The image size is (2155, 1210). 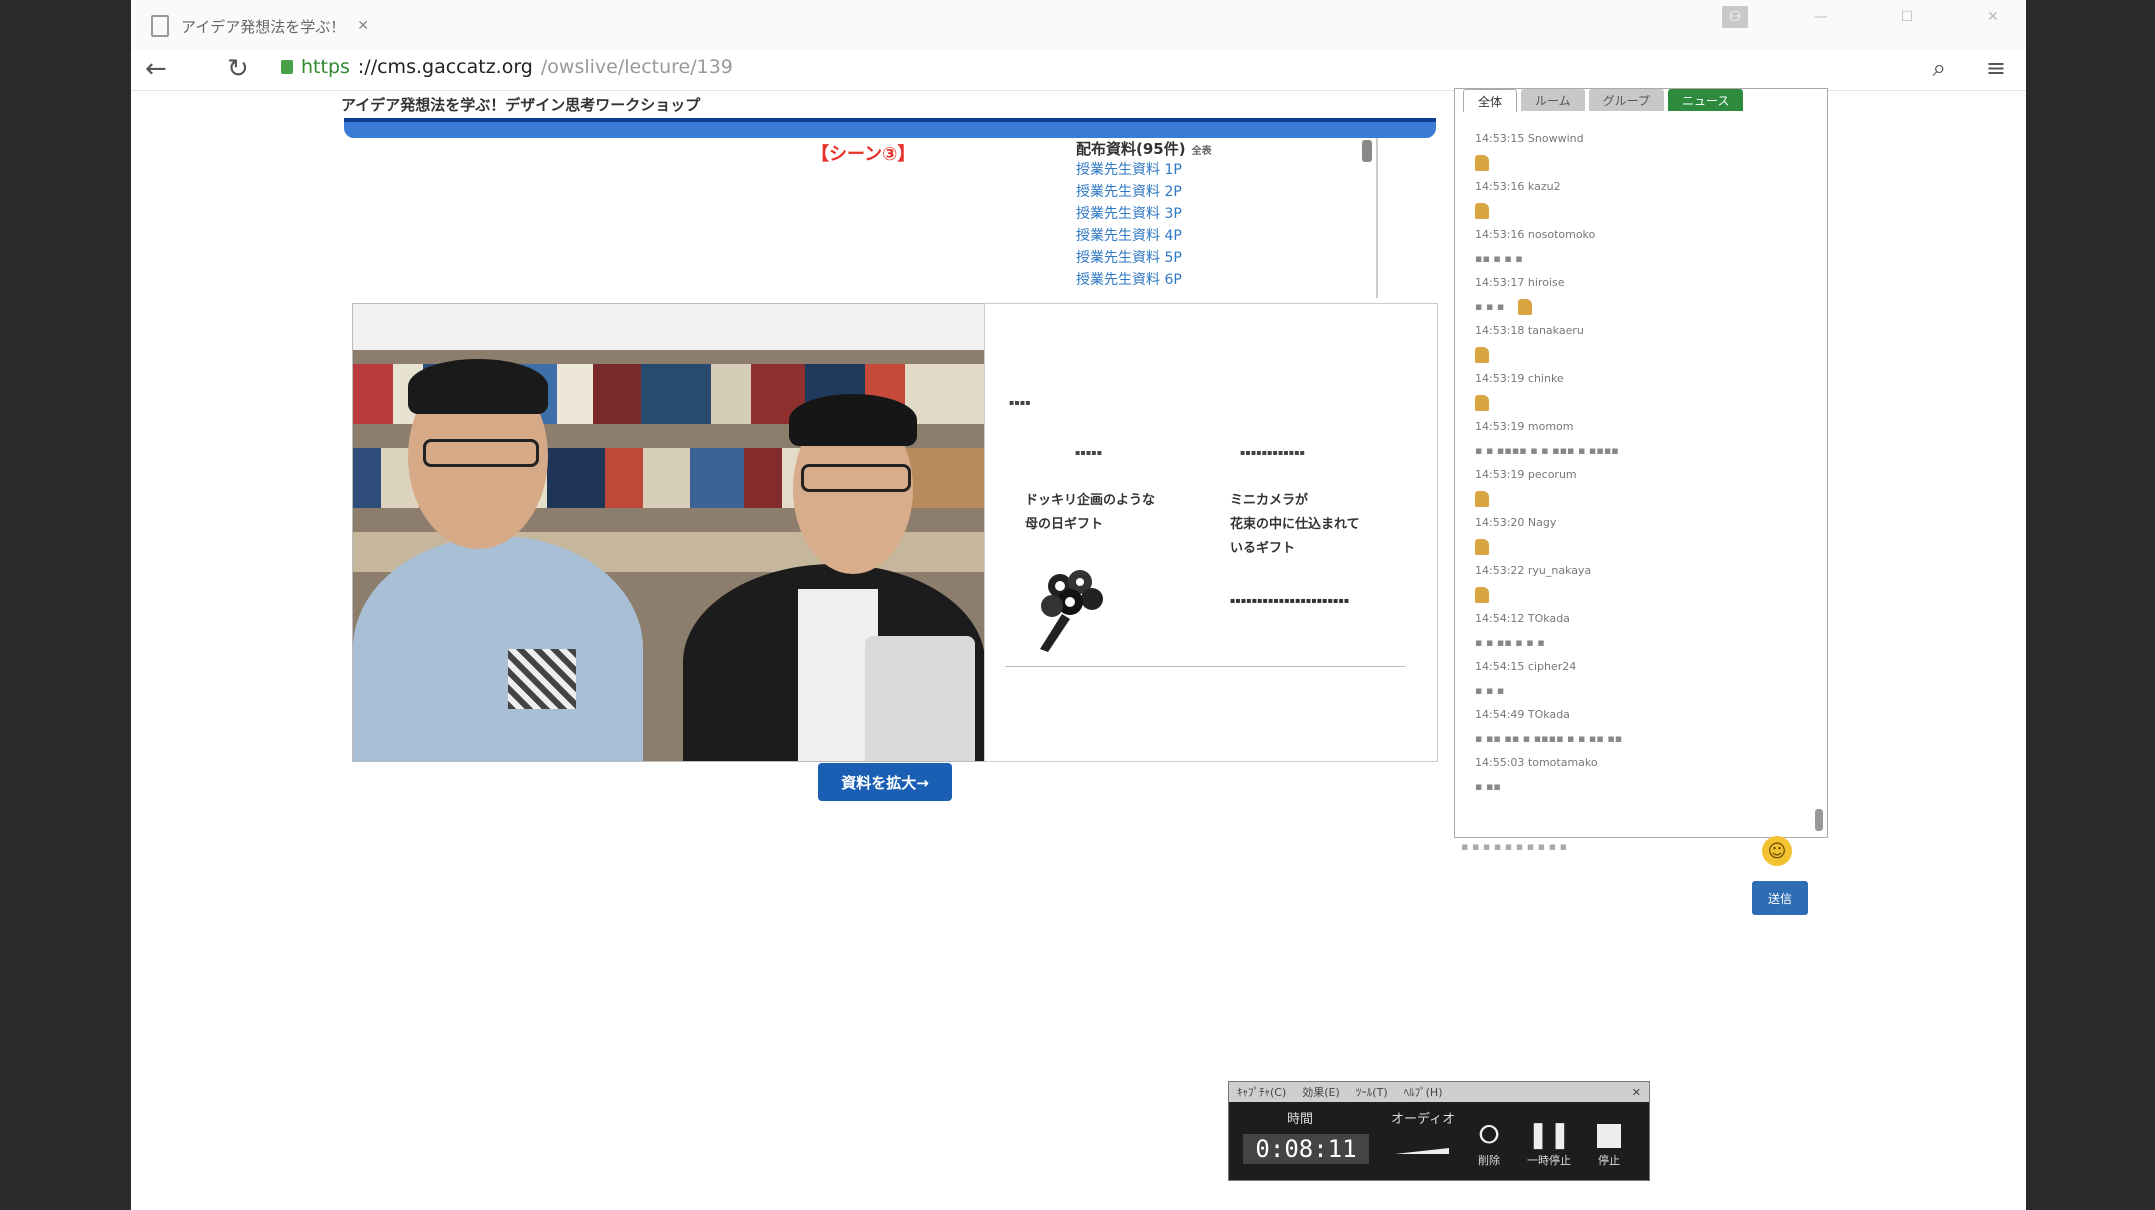 I want to click on emoji-icon: ☺, so click(x=1777, y=851).